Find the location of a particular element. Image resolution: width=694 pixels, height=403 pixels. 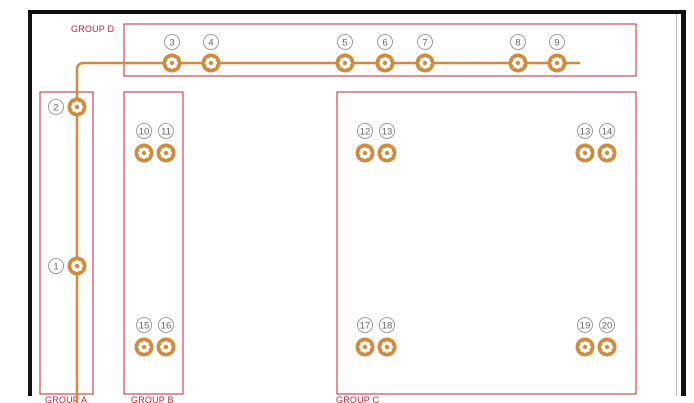

led-number: 8 is located at coordinates (517, 42).